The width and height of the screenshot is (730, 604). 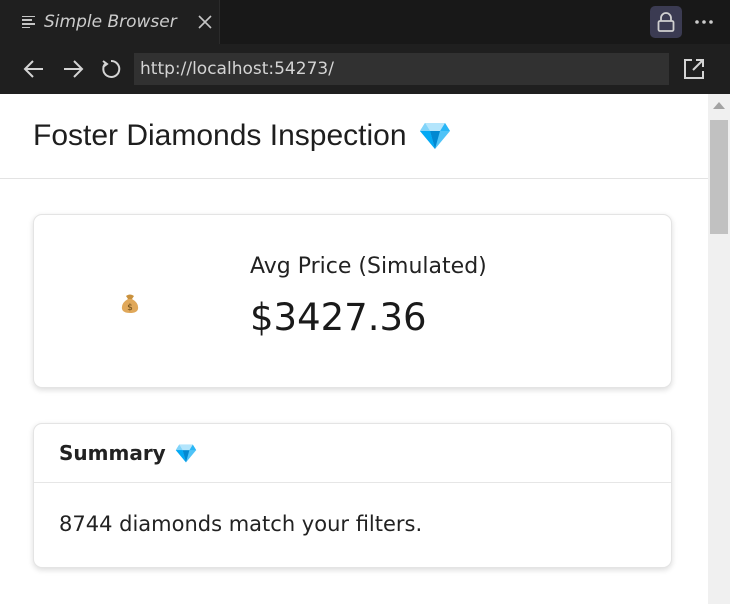 What do you see at coordinates (112, 453) in the screenshot?
I see `summary-title: Summary` at bounding box center [112, 453].